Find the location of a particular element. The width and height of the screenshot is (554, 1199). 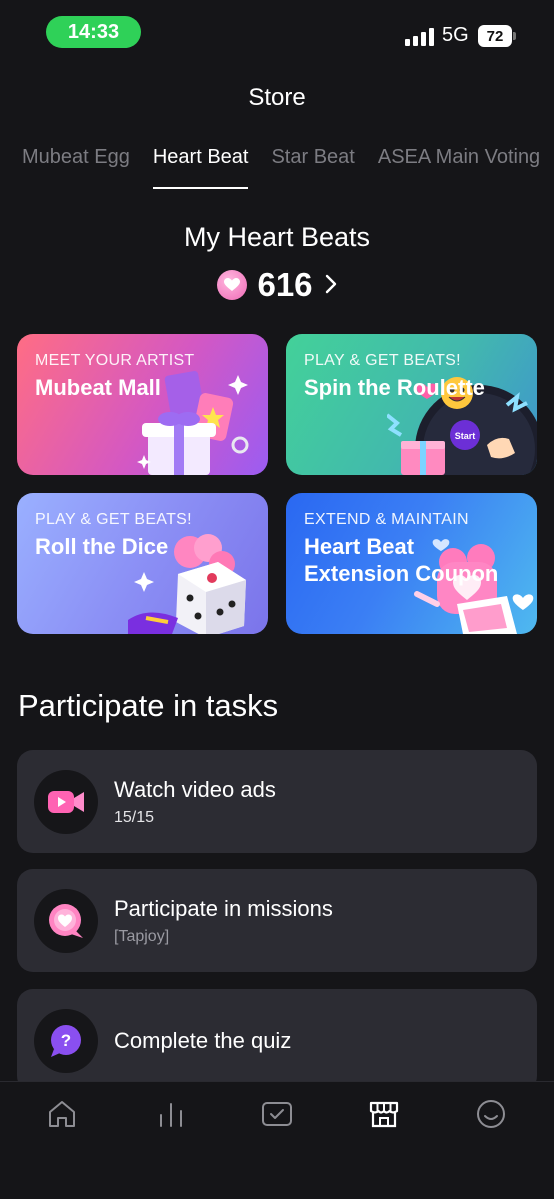

status-time: 14:33 is located at coordinates (93, 32).